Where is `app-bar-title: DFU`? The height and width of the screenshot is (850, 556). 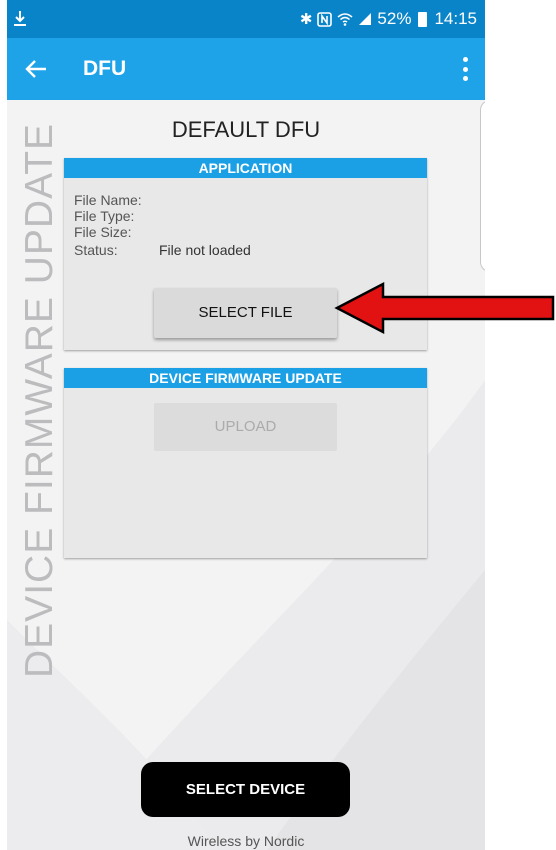 app-bar-title: DFU is located at coordinates (105, 68).